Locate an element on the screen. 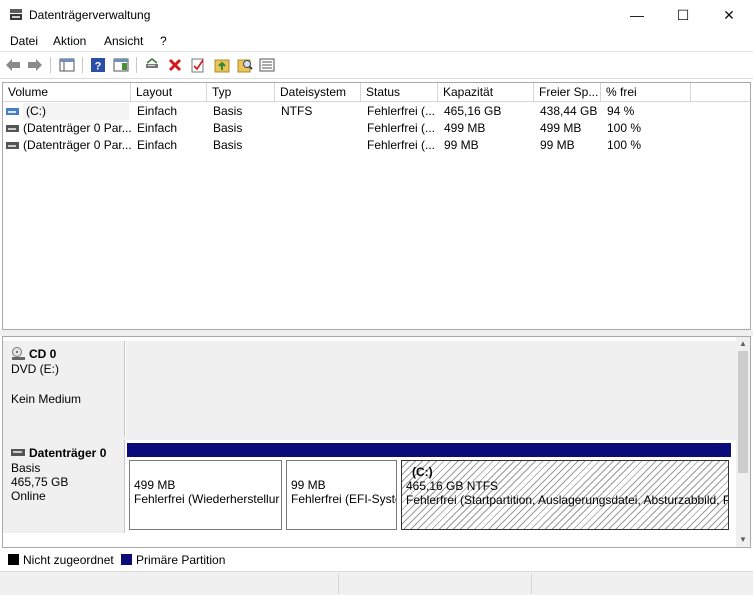  cell-prozent-frei: 94 % is located at coordinates (621, 111).